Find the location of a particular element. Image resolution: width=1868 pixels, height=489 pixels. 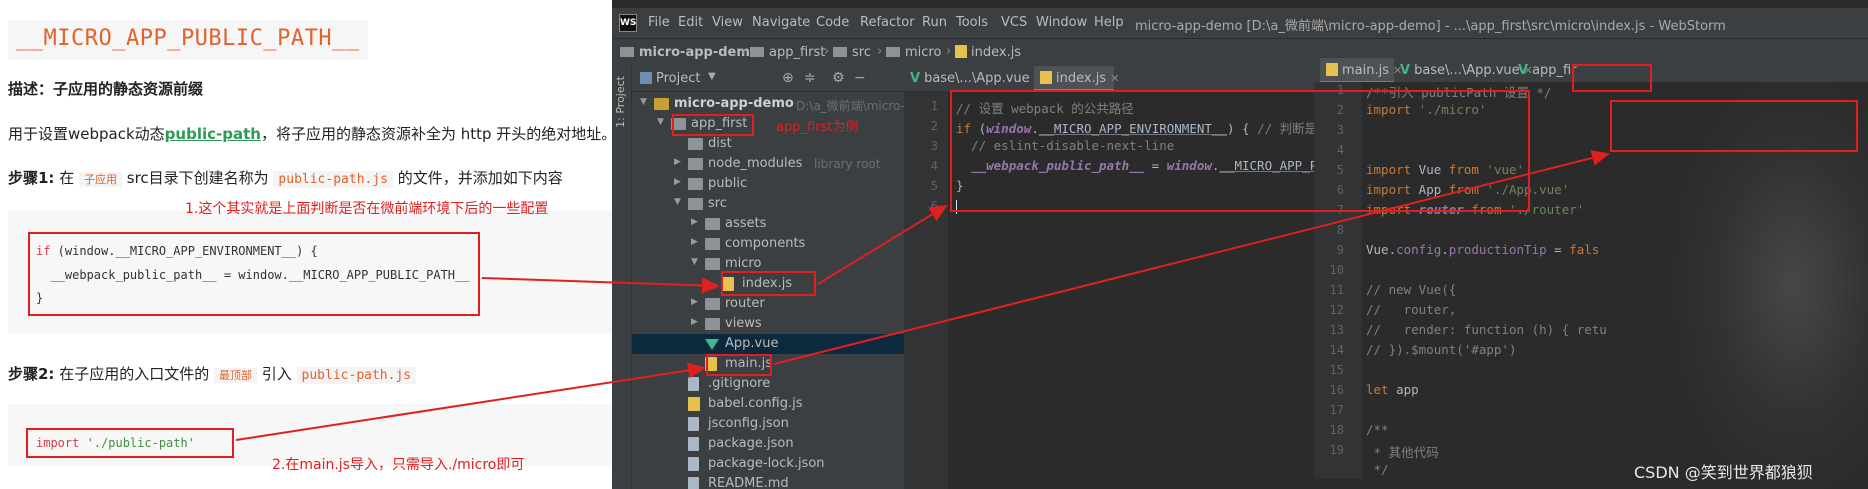

arrow-code2-to-main is located at coordinates (470, 401).